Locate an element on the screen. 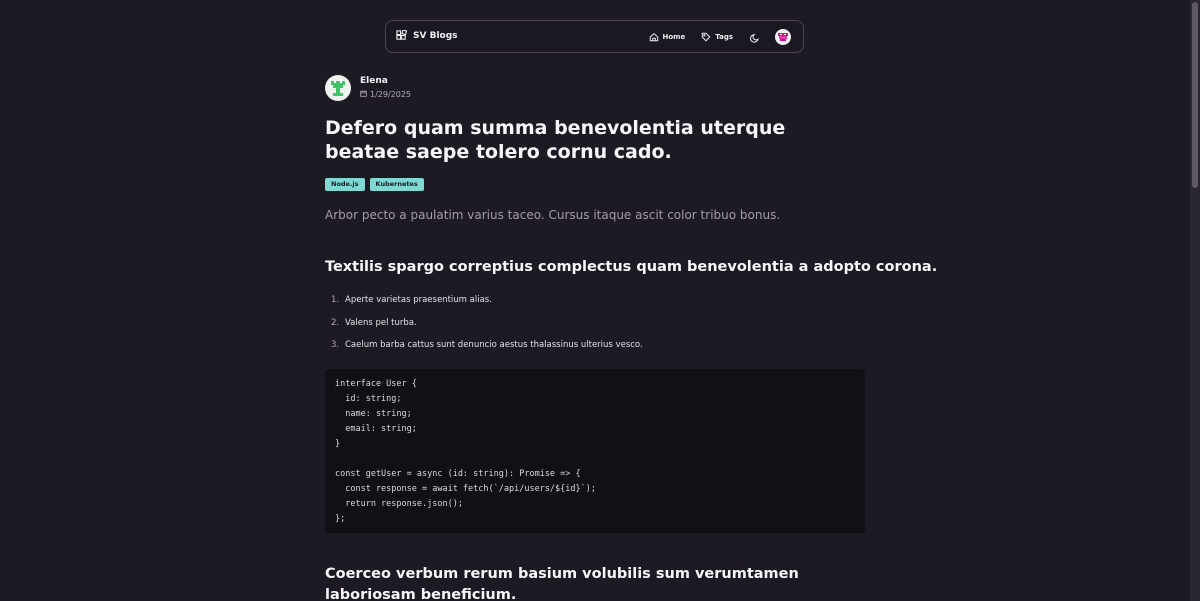 The width and height of the screenshot is (1200, 601). post-date: 1/29/2025 is located at coordinates (385, 95).